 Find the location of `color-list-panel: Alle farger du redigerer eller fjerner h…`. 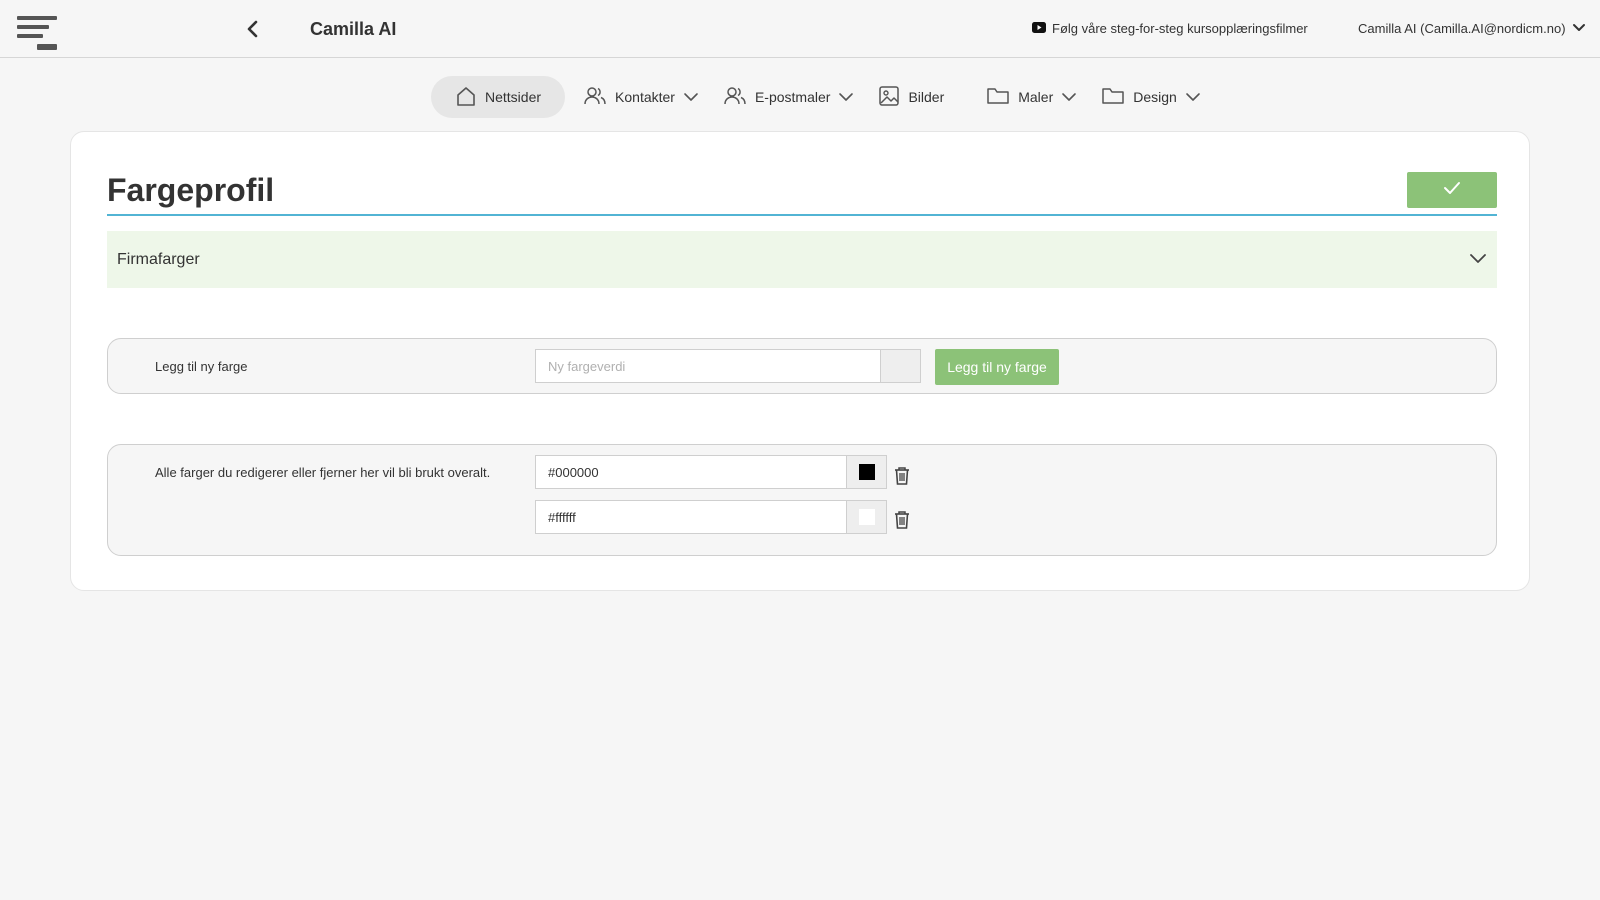

color-list-panel: Alle farger du redigerer eller fjerner h… is located at coordinates (802, 500).